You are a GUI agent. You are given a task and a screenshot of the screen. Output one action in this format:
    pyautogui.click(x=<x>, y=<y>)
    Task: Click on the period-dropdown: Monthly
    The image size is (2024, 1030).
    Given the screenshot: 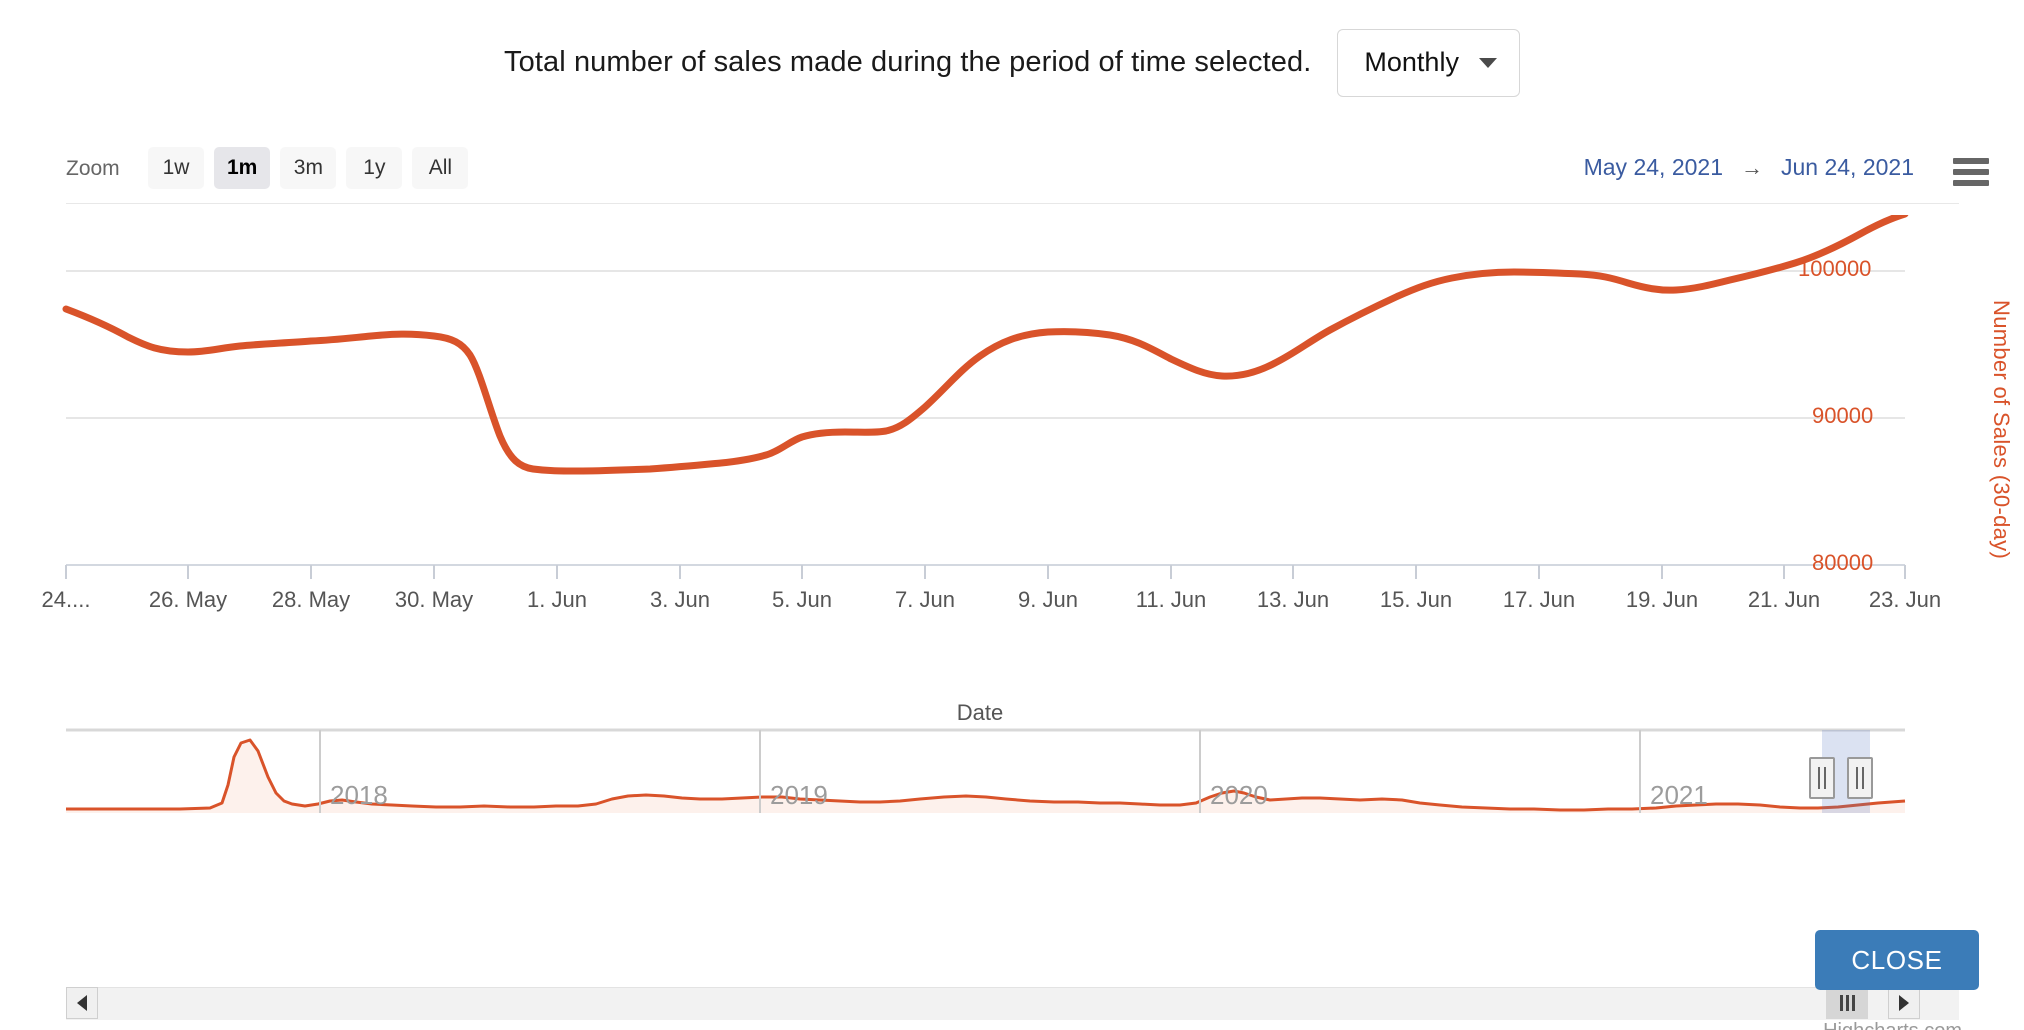 What is the action you would take?
    pyautogui.click(x=1428, y=62)
    